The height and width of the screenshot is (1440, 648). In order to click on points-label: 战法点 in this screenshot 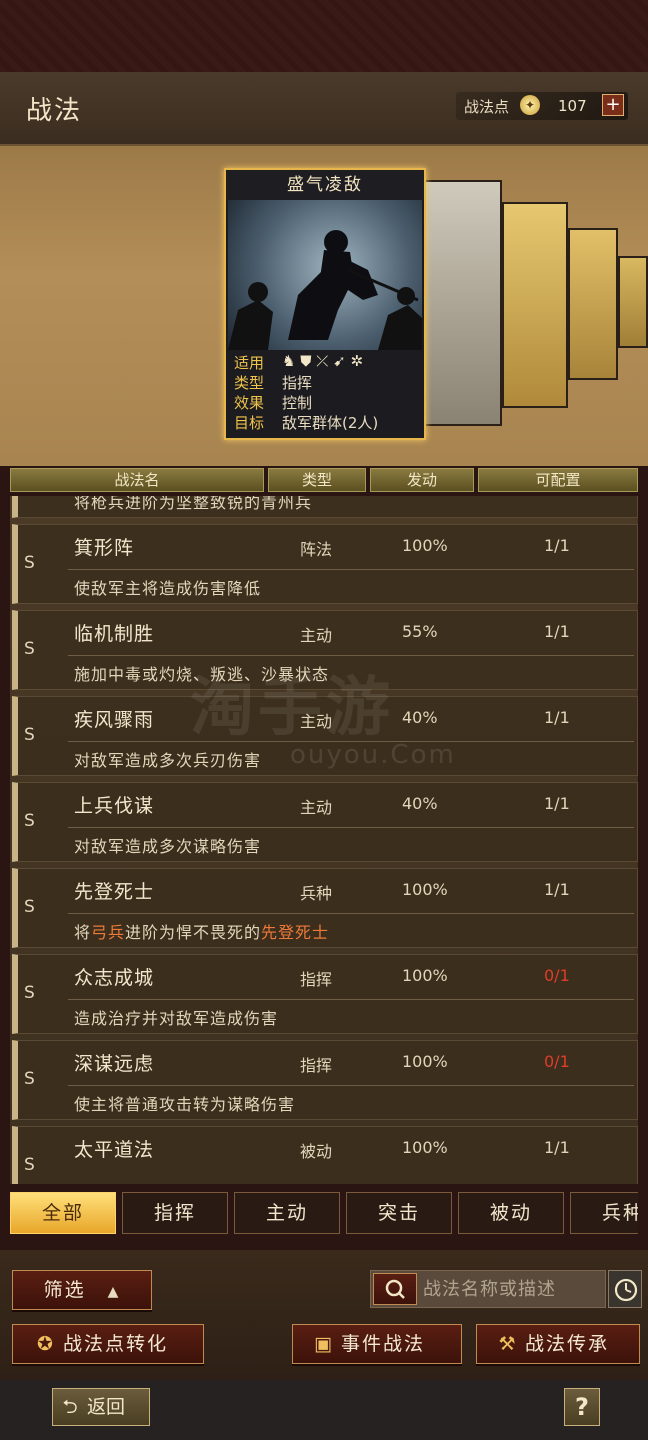, I will do `click(487, 107)`.